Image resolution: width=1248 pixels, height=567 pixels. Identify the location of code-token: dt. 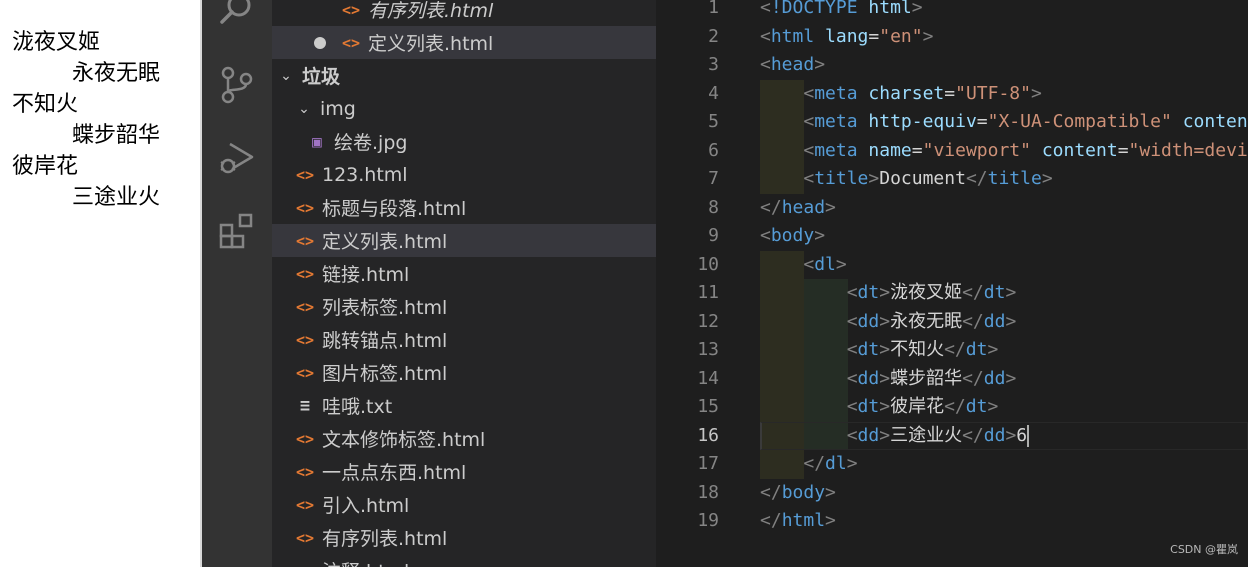
(868, 292).